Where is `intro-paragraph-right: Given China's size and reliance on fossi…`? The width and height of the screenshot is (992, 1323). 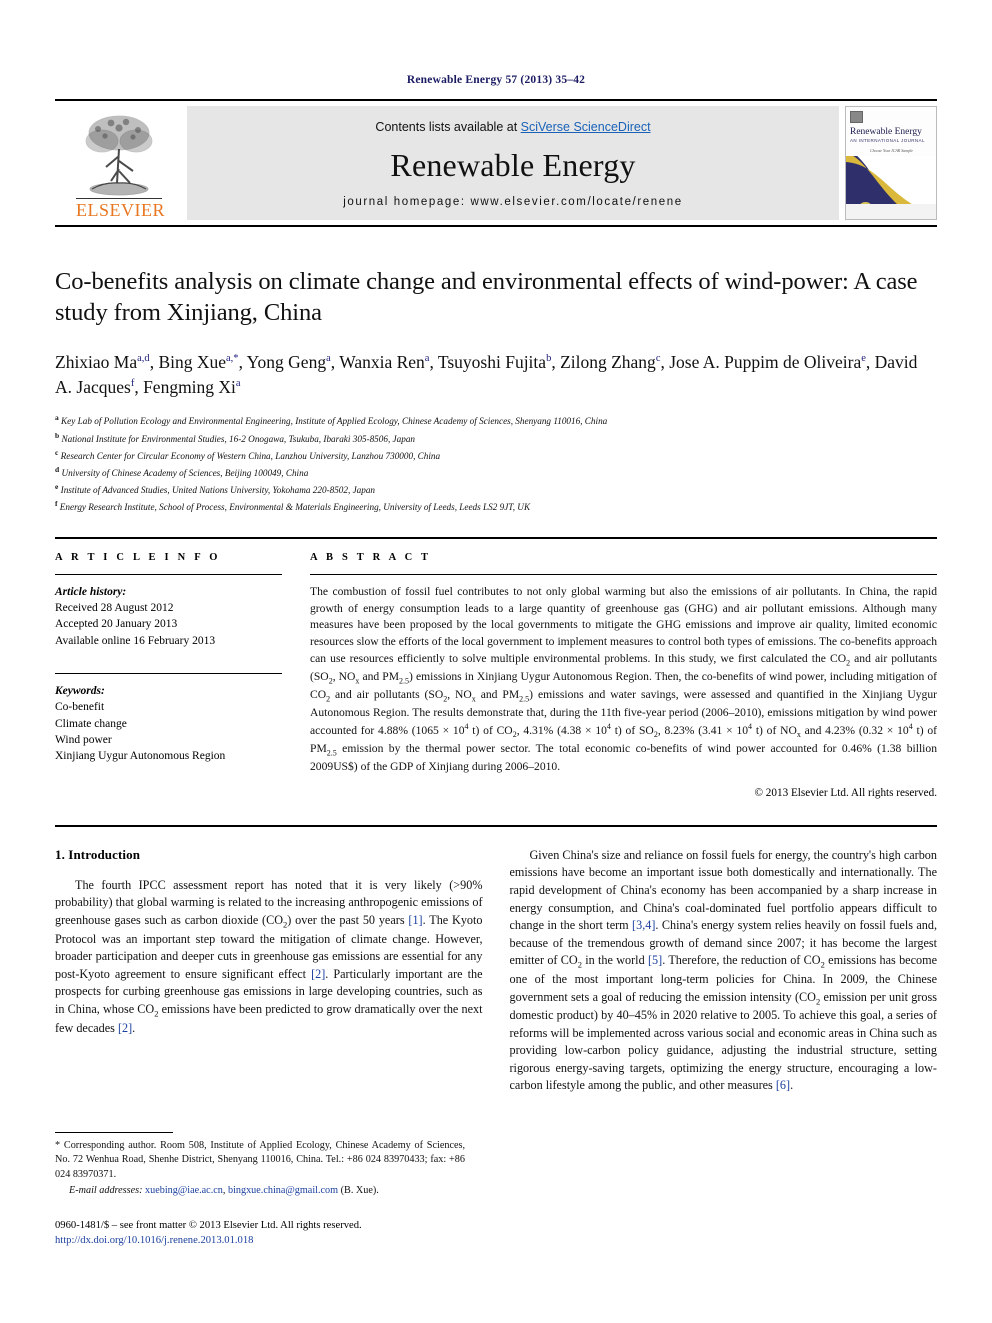
intro-paragraph-right: Given China's size and reliance on fossi… is located at coordinates (723, 970).